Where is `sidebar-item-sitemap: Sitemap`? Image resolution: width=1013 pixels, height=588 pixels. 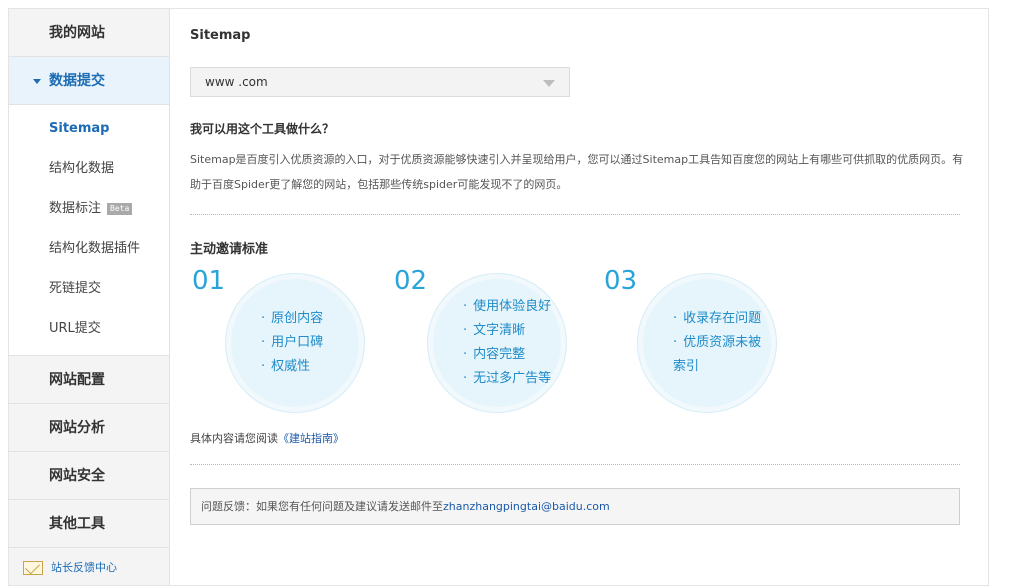
sidebar-item-sitemap: Sitemap is located at coordinates (89, 129).